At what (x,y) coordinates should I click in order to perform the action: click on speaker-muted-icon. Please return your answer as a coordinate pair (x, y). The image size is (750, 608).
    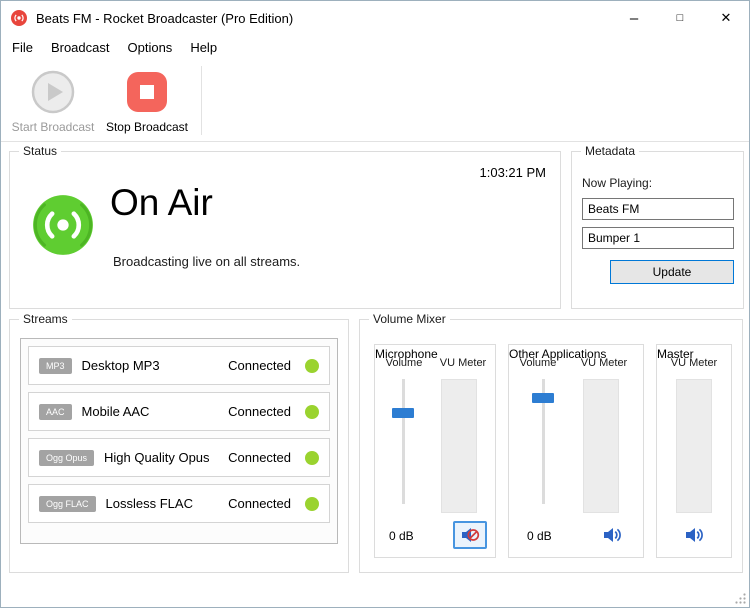
    Looking at the image, I should click on (471, 535).